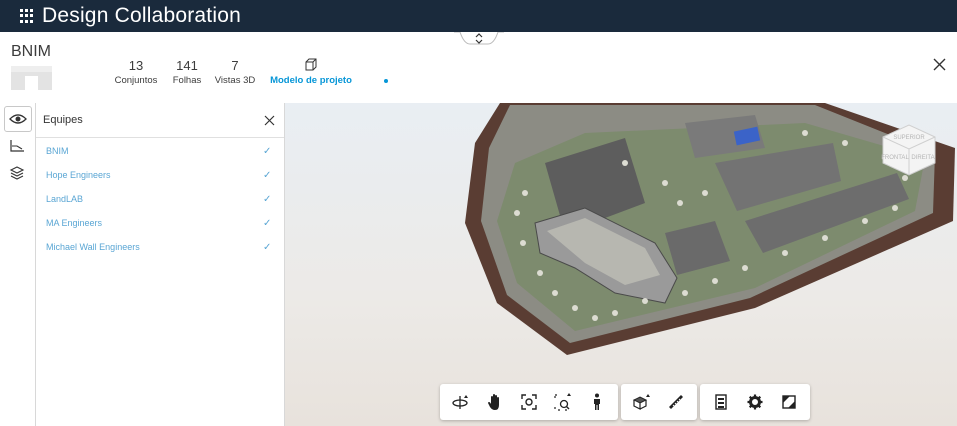 The width and height of the screenshot is (957, 426). What do you see at coordinates (386, 81) in the screenshot?
I see `active-dot-icon` at bounding box center [386, 81].